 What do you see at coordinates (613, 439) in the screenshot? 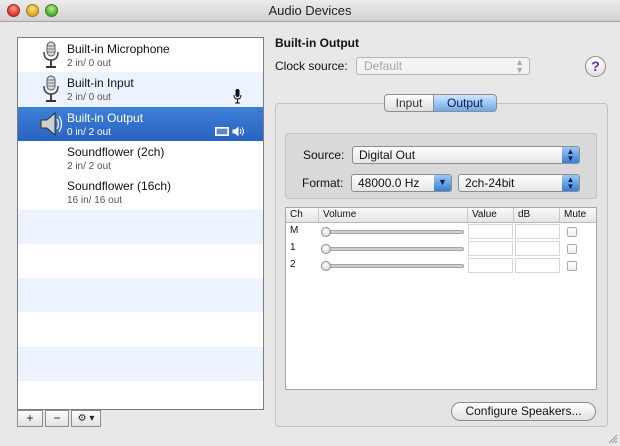
I see `resize-grip-icon` at bounding box center [613, 439].